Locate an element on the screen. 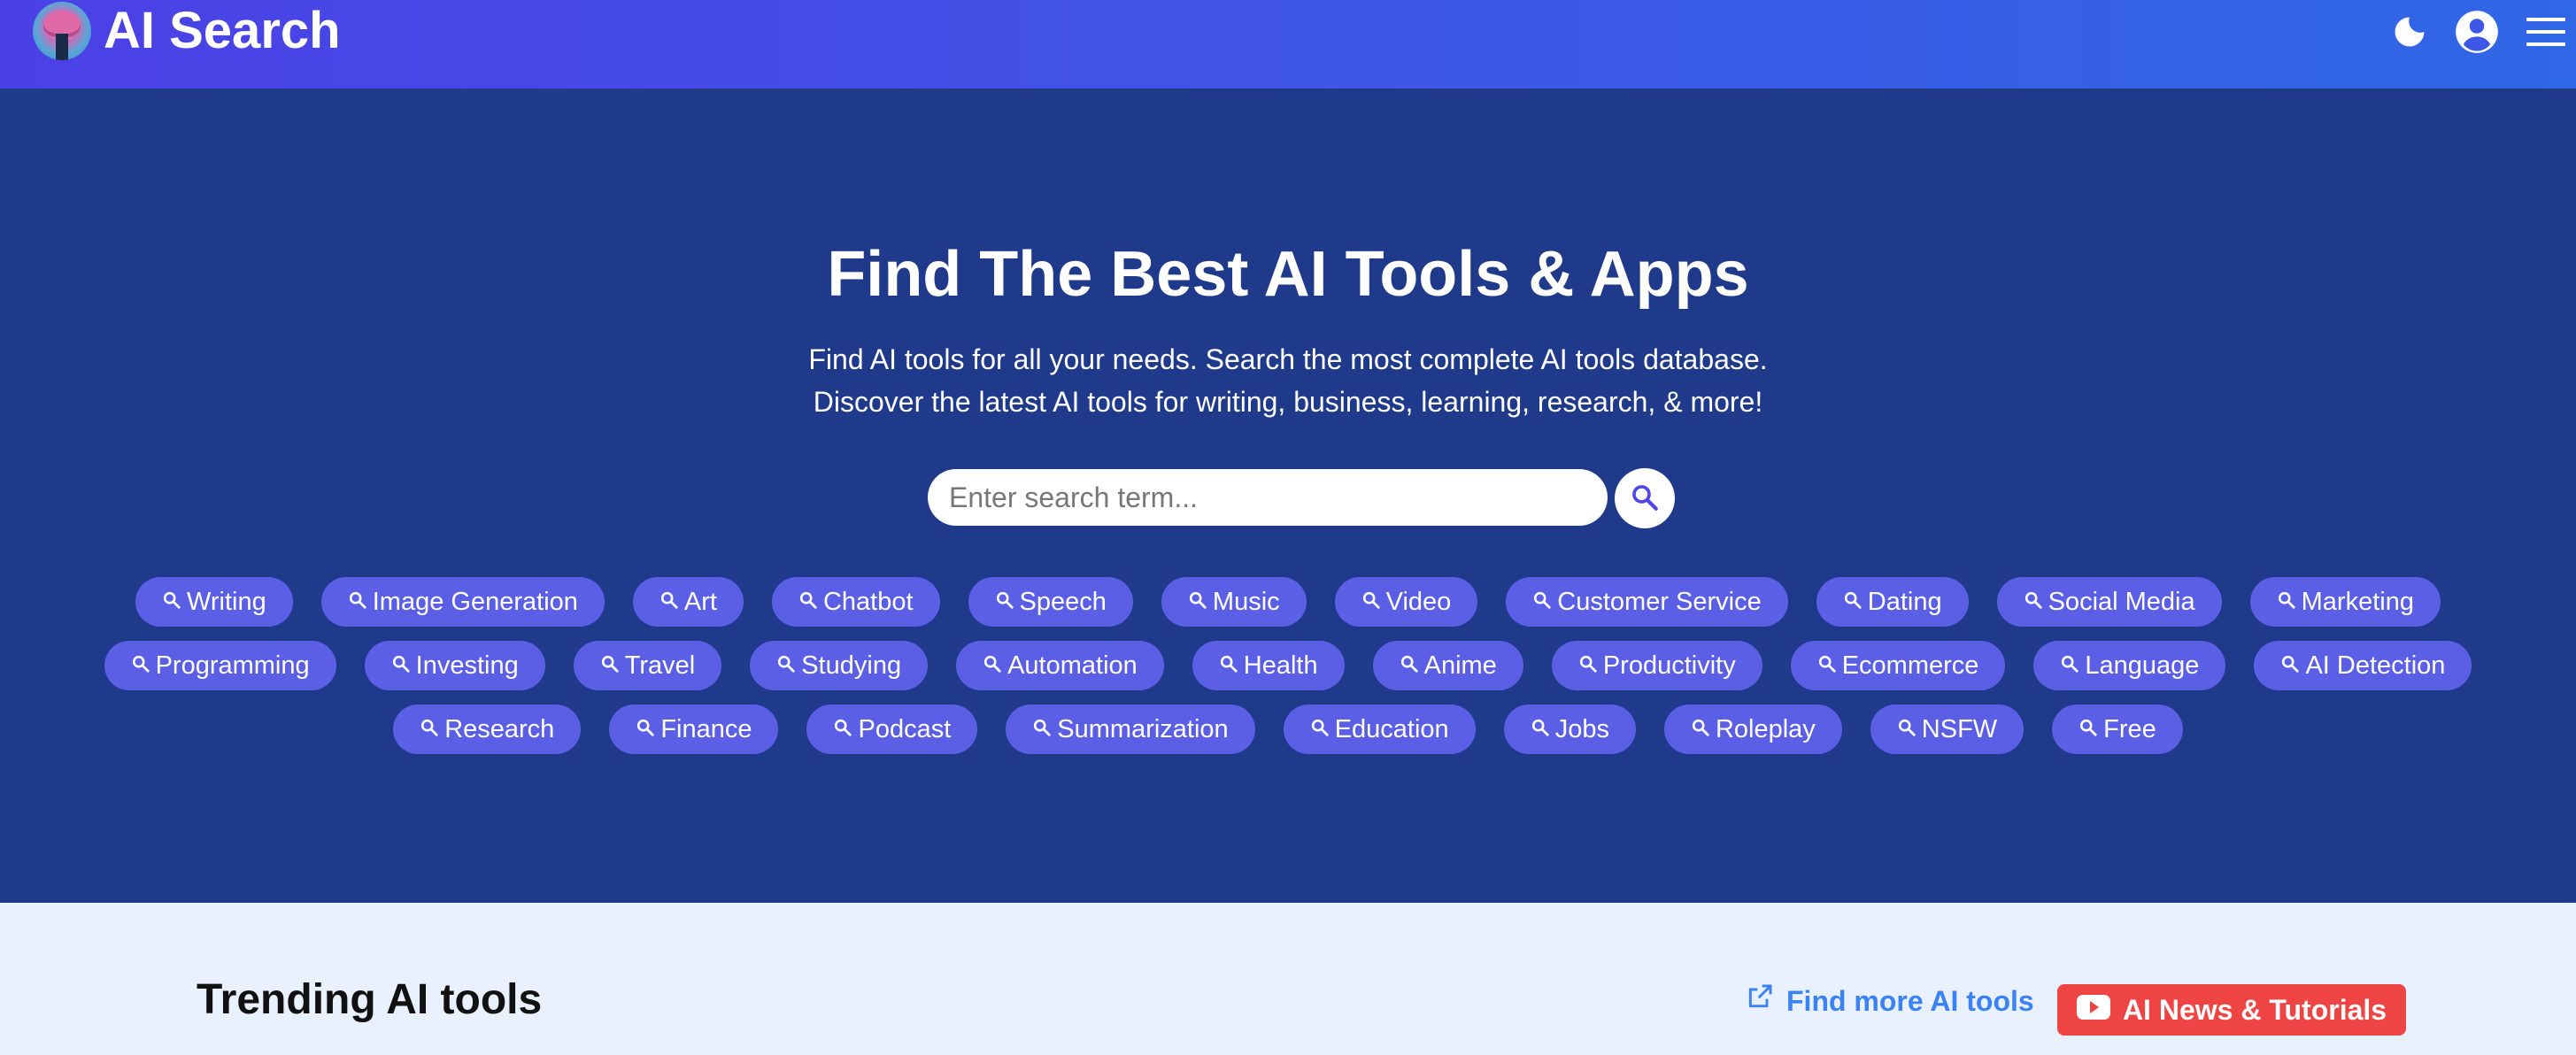  category-tag-social-media: Social Media is located at coordinates (2109, 602).